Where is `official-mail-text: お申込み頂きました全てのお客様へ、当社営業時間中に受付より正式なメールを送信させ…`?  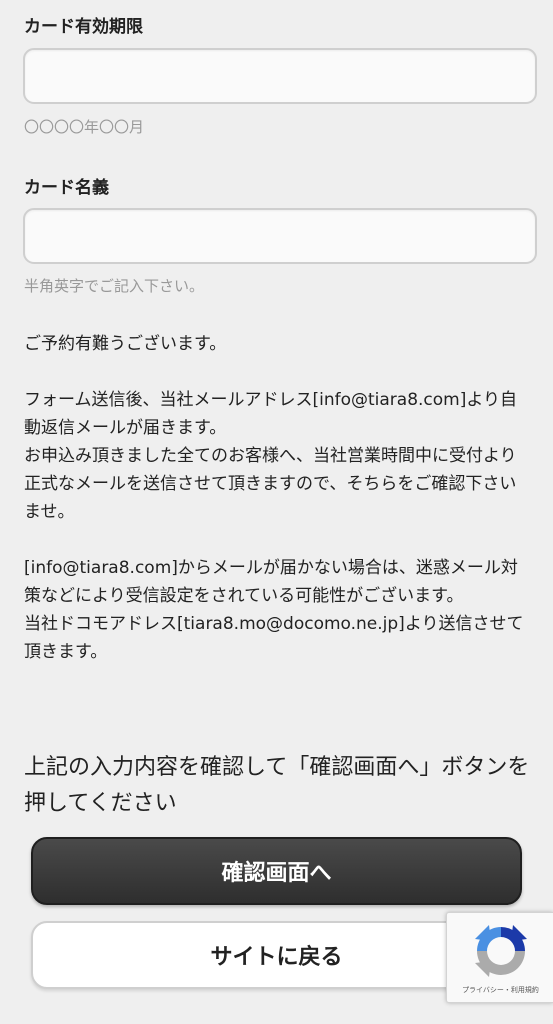
official-mail-text: お申込み頂きました全てのお客様へ、当社営業時間中に受付より正式なメールを送信させ… is located at coordinates (270, 484).